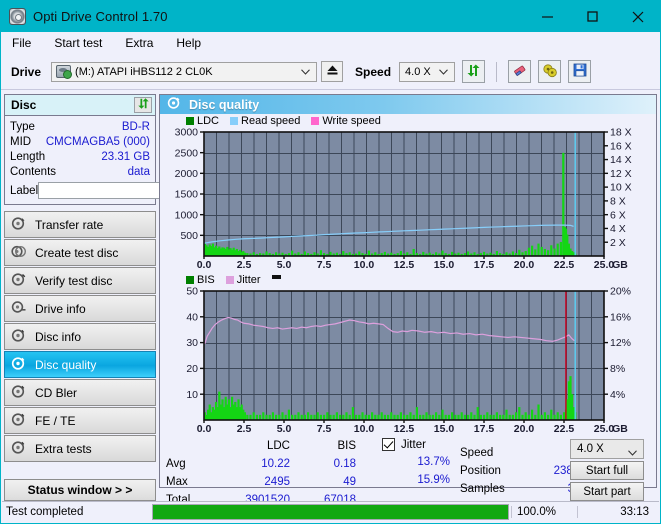 The image size is (661, 524). What do you see at coordinates (21, 141) in the screenshot?
I see `disc-mid-label: MID` at bounding box center [21, 141].